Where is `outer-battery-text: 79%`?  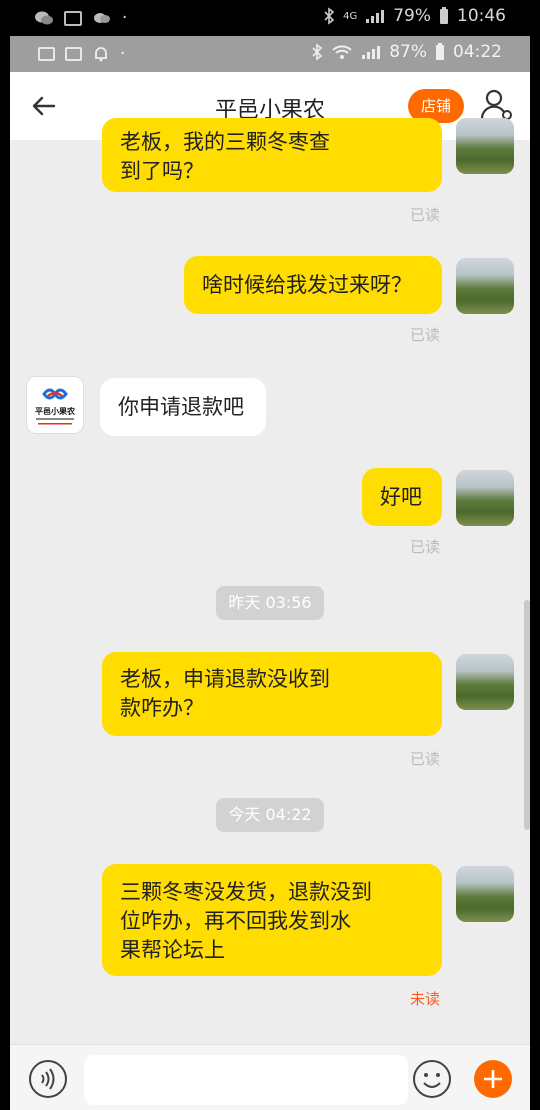
outer-battery-text: 79% is located at coordinates (412, 16).